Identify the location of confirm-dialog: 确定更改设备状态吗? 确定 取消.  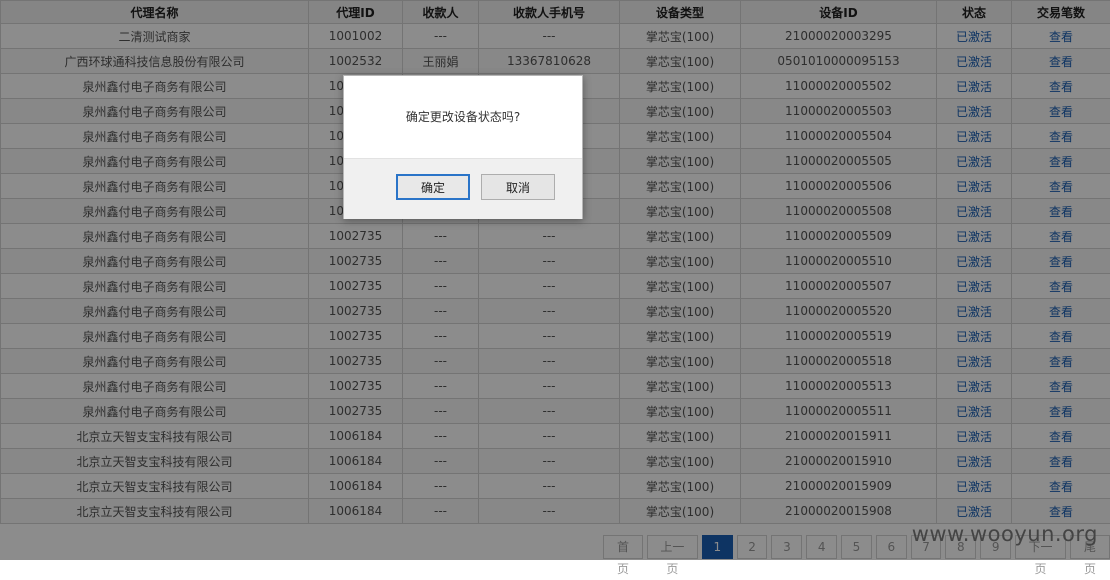
(463, 147).